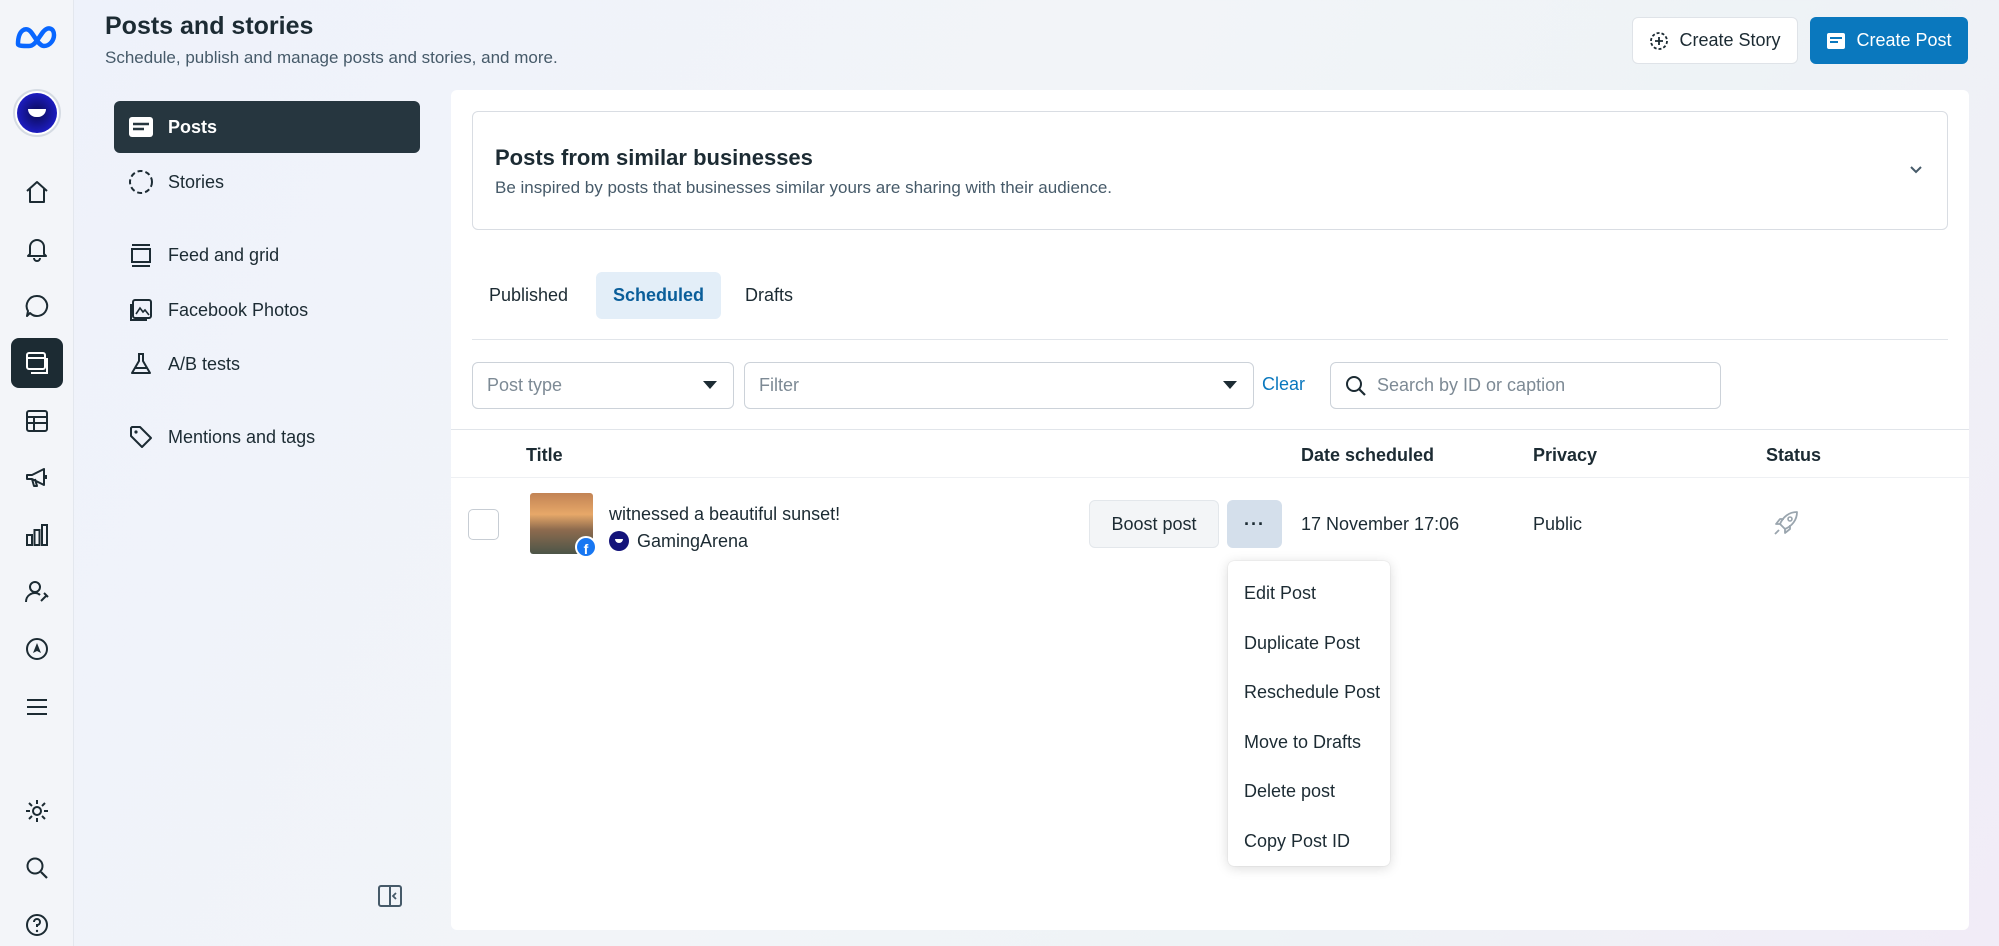 The height and width of the screenshot is (946, 1999). Describe the element at coordinates (1916, 169) in the screenshot. I see `chevron-down-icon` at that location.